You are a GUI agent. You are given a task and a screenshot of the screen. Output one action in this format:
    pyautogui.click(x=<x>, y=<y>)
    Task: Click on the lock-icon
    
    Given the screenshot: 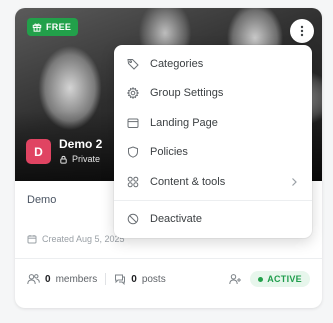 What is the action you would take?
    pyautogui.click(x=63, y=159)
    